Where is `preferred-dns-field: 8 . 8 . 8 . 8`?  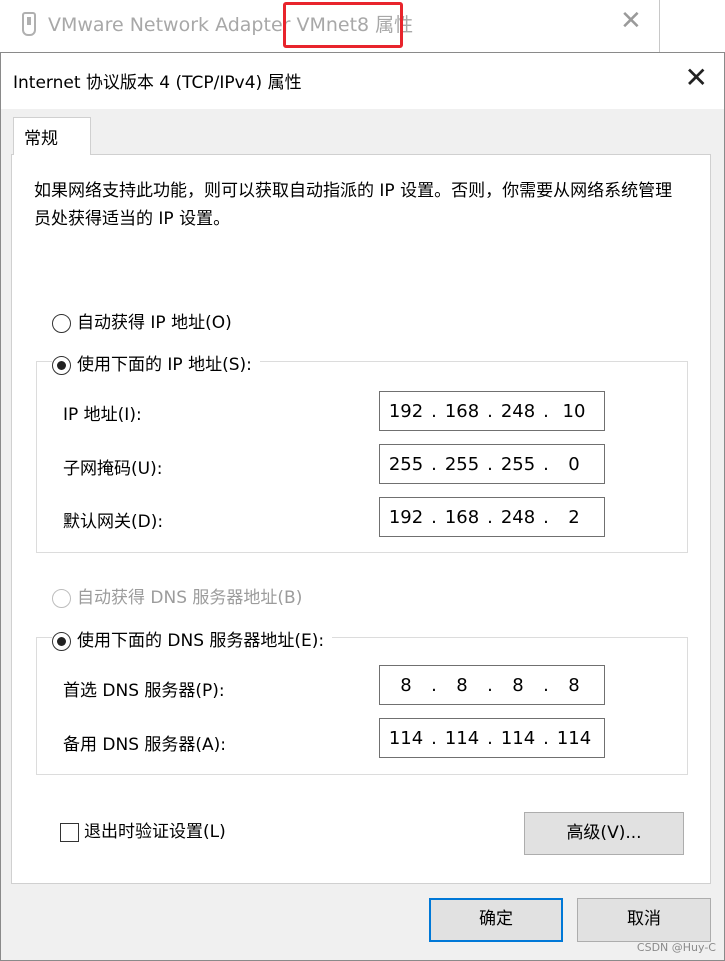 preferred-dns-field: 8 . 8 . 8 . 8 is located at coordinates (492, 685).